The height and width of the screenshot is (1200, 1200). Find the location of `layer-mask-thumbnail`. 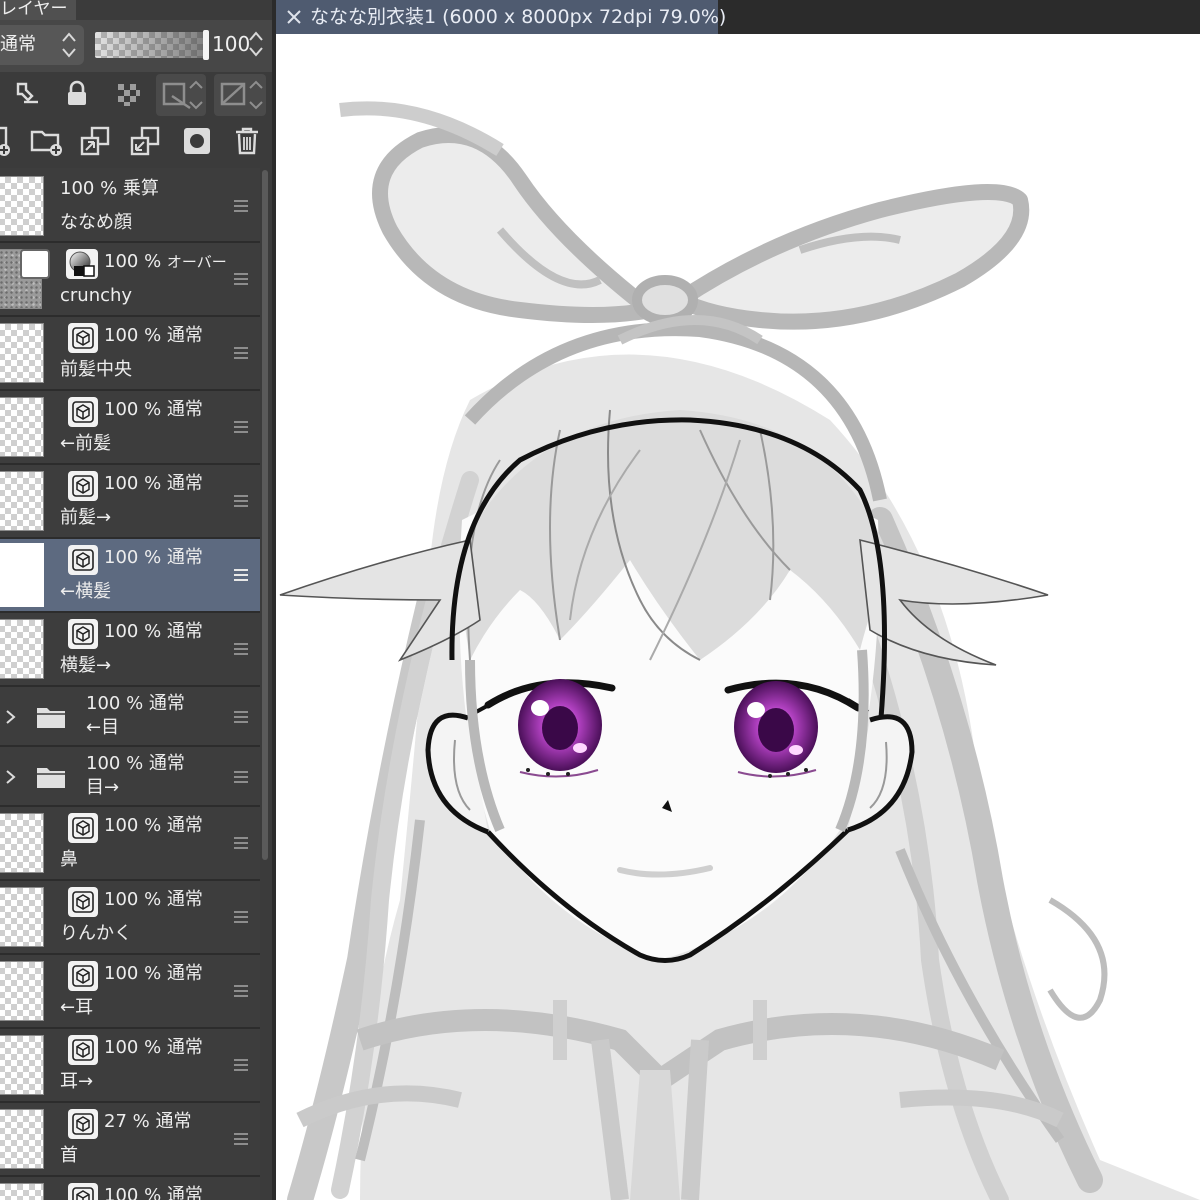

layer-mask-thumbnail is located at coordinates (35, 264).